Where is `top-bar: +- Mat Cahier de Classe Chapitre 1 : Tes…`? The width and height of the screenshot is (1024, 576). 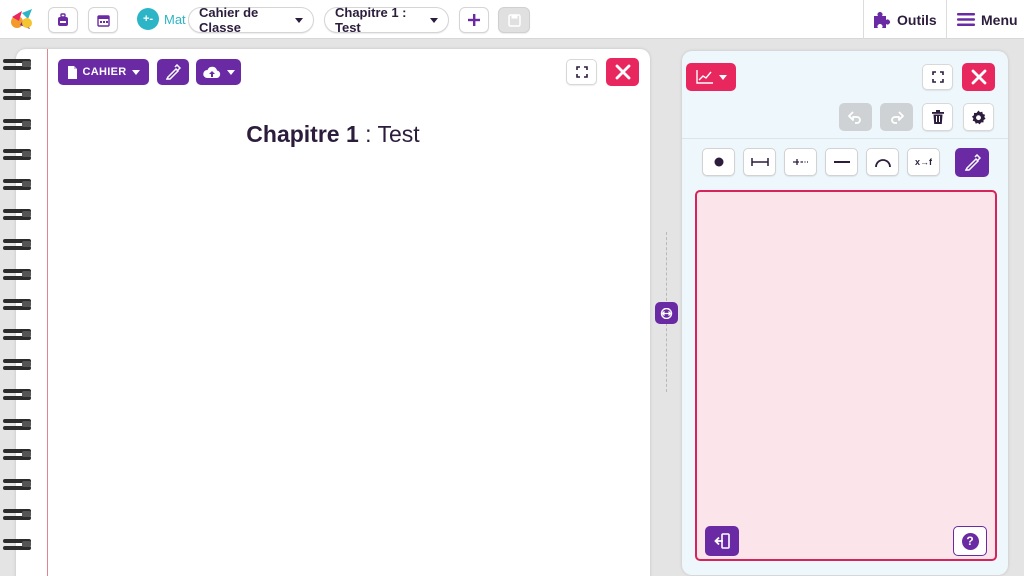
top-bar: +- Mat Cahier de Classe Chapitre 1 : Tes… is located at coordinates (512, 19).